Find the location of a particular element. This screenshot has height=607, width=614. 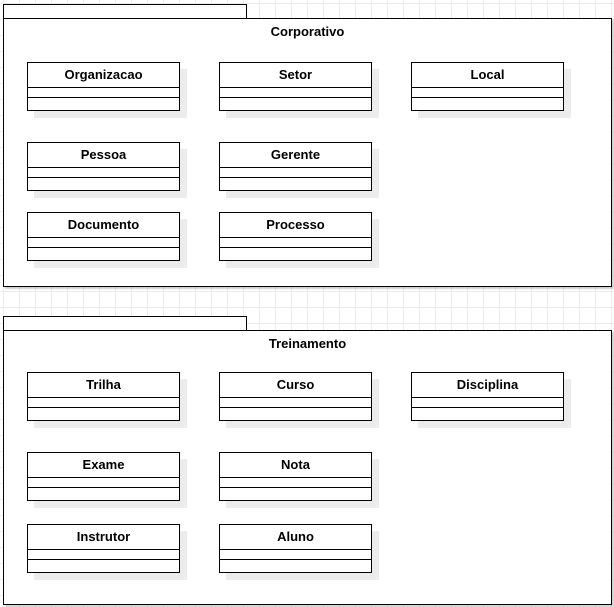

package-title: Corporativo is located at coordinates (307, 31).